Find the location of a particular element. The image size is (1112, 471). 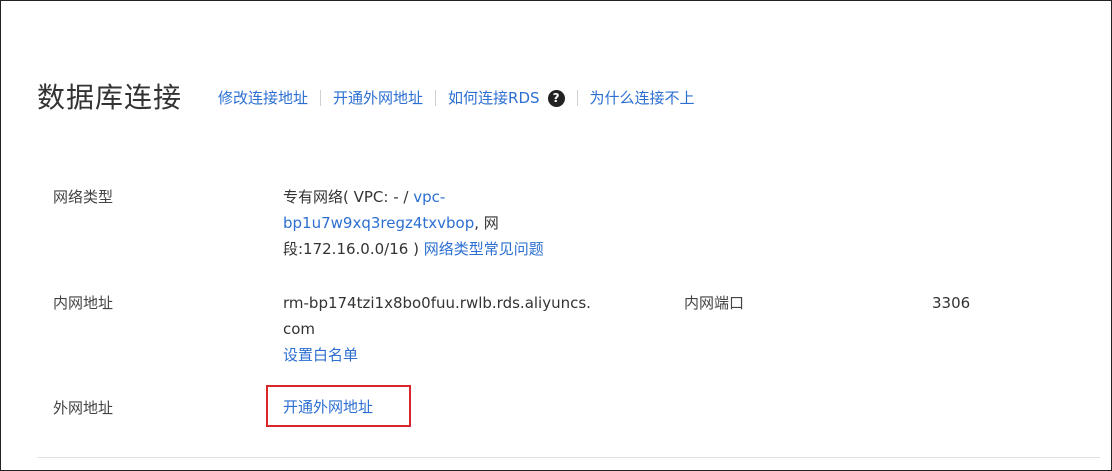

vpc-id-link-part2: bp1u7w9xq3regz4txvbop is located at coordinates (378, 223).